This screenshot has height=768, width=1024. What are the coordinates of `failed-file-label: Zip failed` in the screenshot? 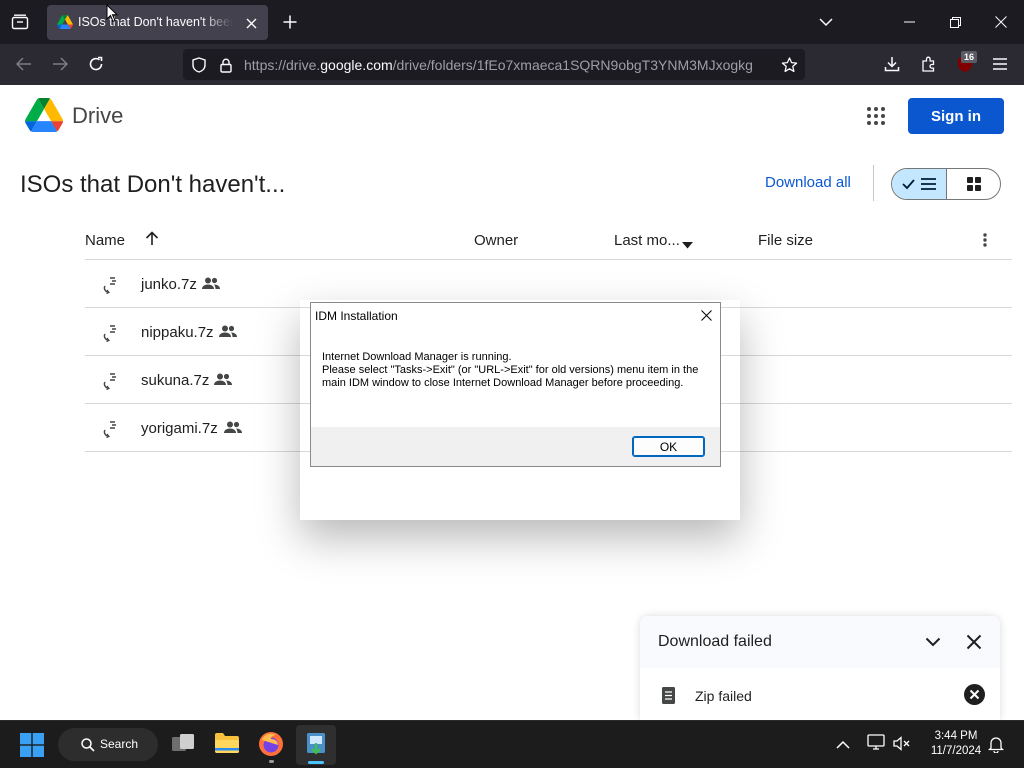 It's located at (723, 696).